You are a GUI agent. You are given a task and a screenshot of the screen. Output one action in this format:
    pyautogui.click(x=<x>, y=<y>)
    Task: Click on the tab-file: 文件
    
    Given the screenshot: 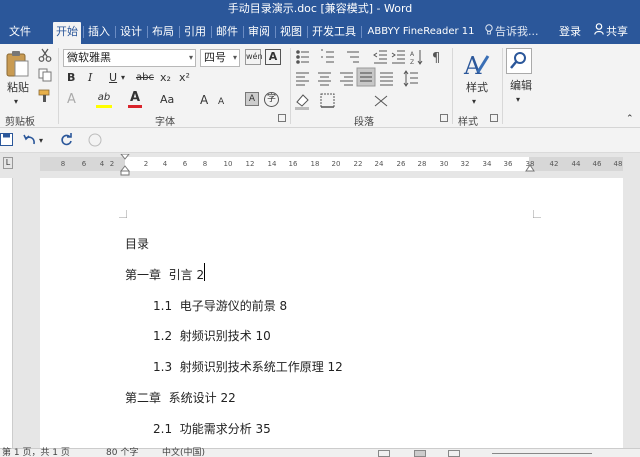 What is the action you would take?
    pyautogui.click(x=20, y=33)
    